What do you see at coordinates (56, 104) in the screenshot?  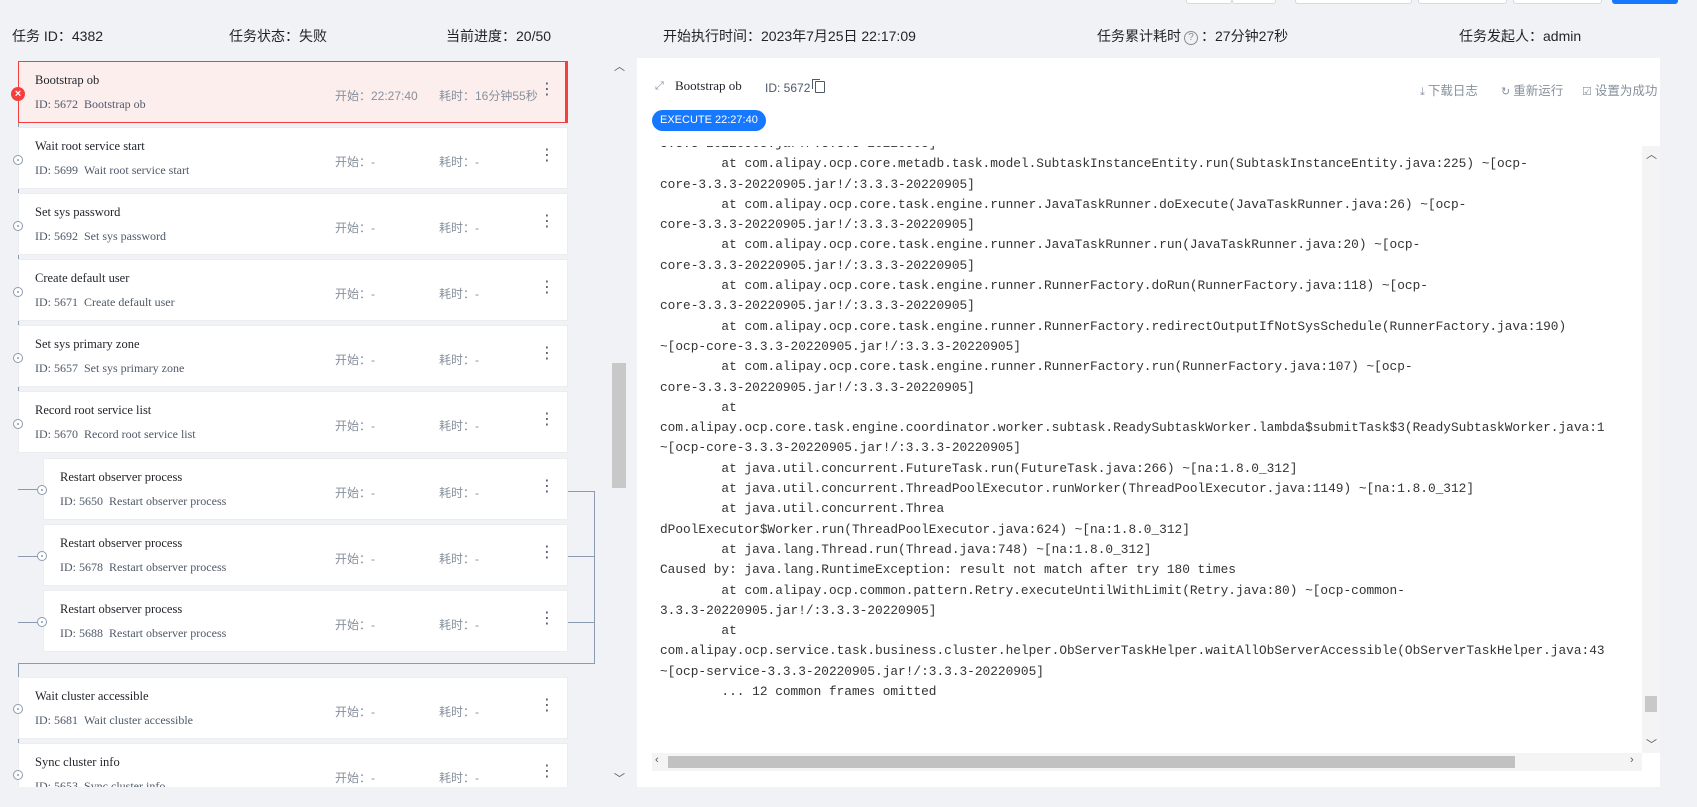 I see `task-id-label: ID: 5672` at bounding box center [56, 104].